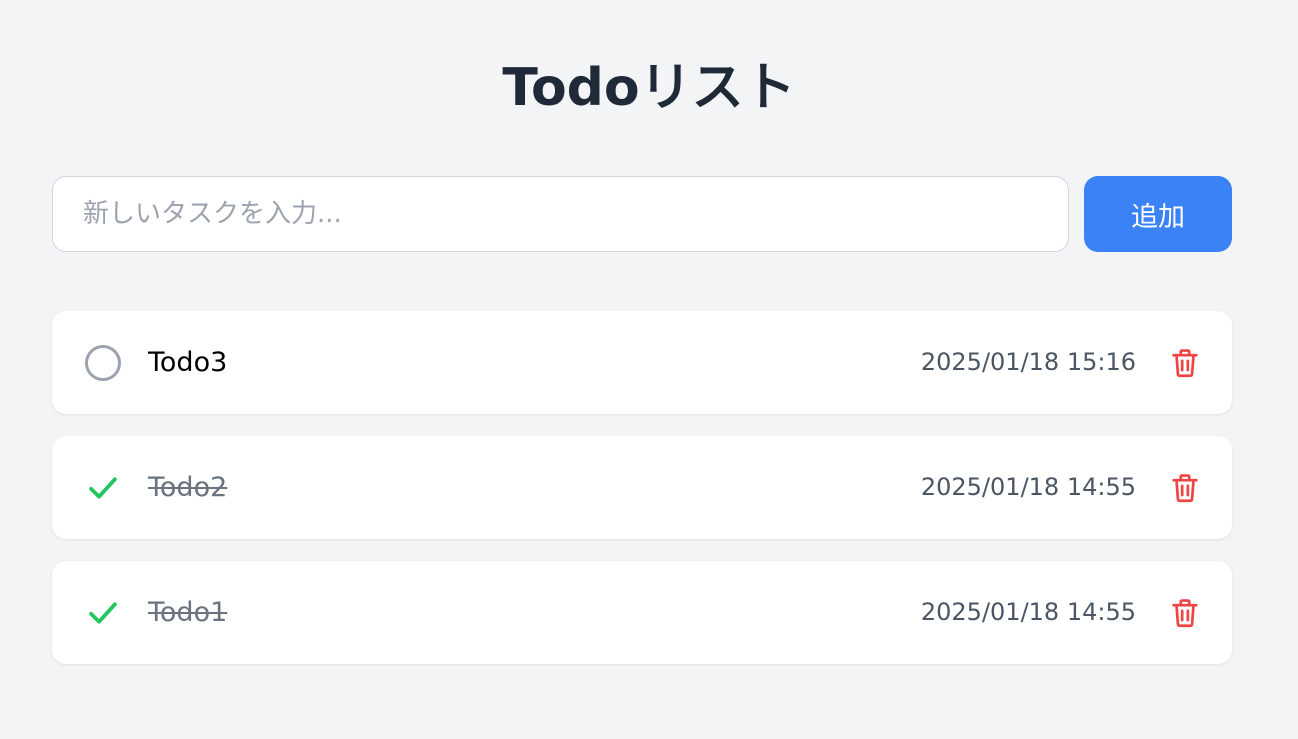 The height and width of the screenshot is (739, 1298). I want to click on todo-item: Todo2 2025/01/18 14:55, so click(642, 487).